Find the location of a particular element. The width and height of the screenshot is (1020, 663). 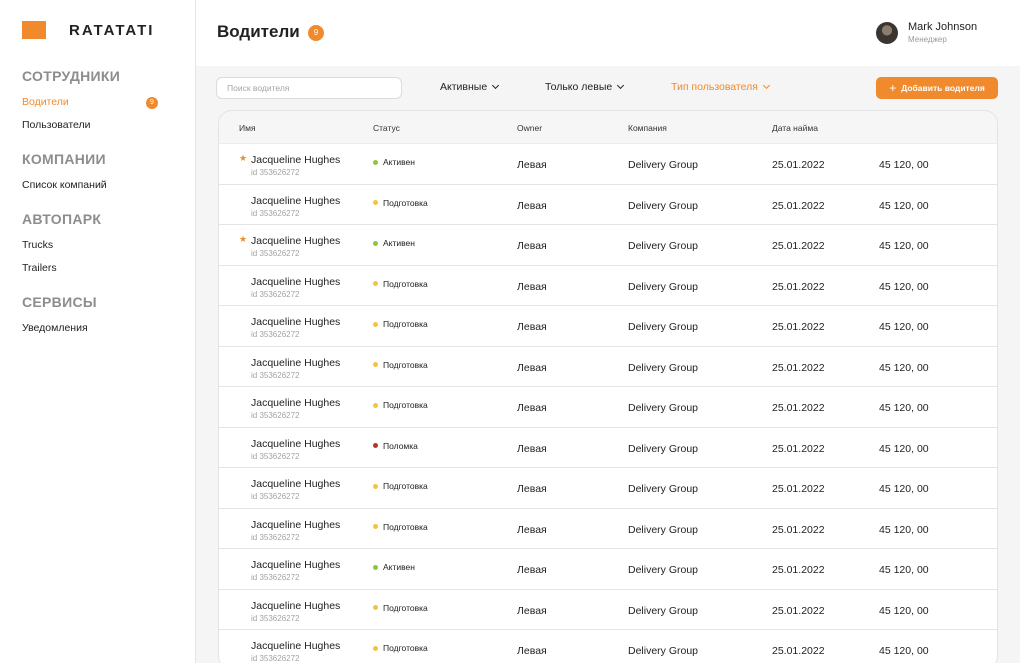

logo-text: RATATATI is located at coordinates (112, 30).